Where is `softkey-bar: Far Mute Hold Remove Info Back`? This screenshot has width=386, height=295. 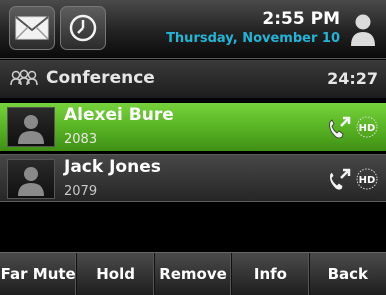
softkey-bar: Far Mute Hold Remove Info Back is located at coordinates (193, 273).